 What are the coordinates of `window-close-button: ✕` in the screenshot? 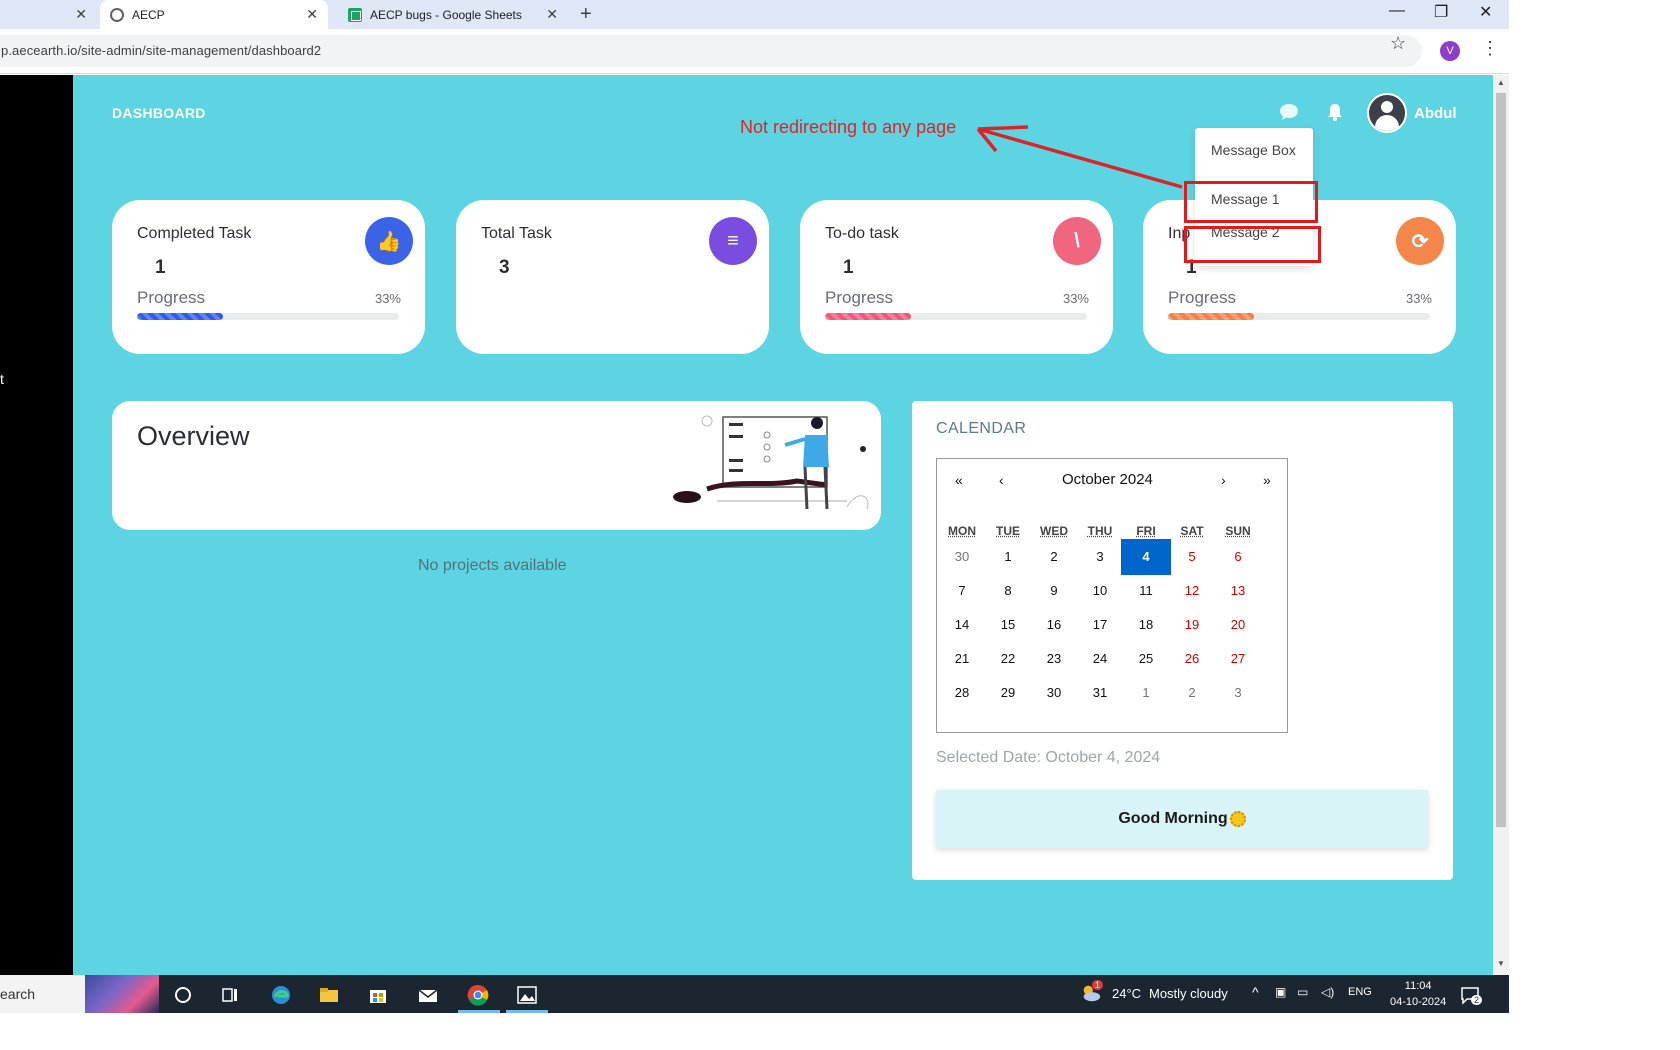 It's located at (1485, 12).